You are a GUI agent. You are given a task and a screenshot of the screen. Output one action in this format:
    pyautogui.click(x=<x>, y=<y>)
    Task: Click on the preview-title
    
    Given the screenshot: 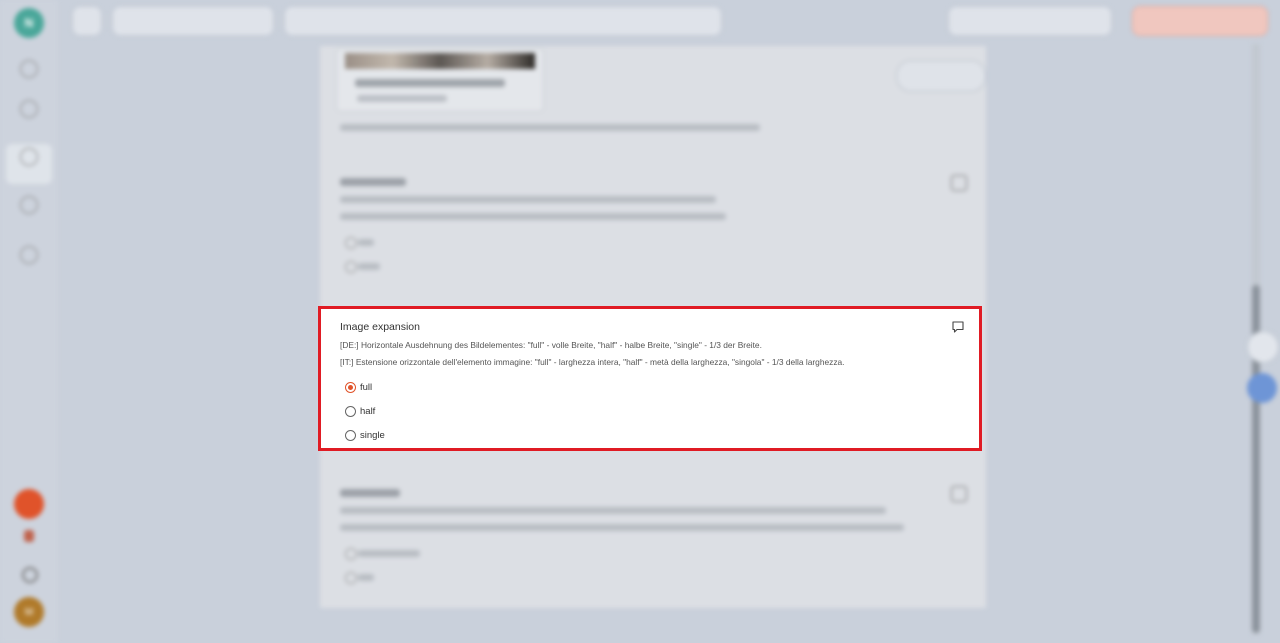 What is the action you would take?
    pyautogui.click(x=430, y=83)
    